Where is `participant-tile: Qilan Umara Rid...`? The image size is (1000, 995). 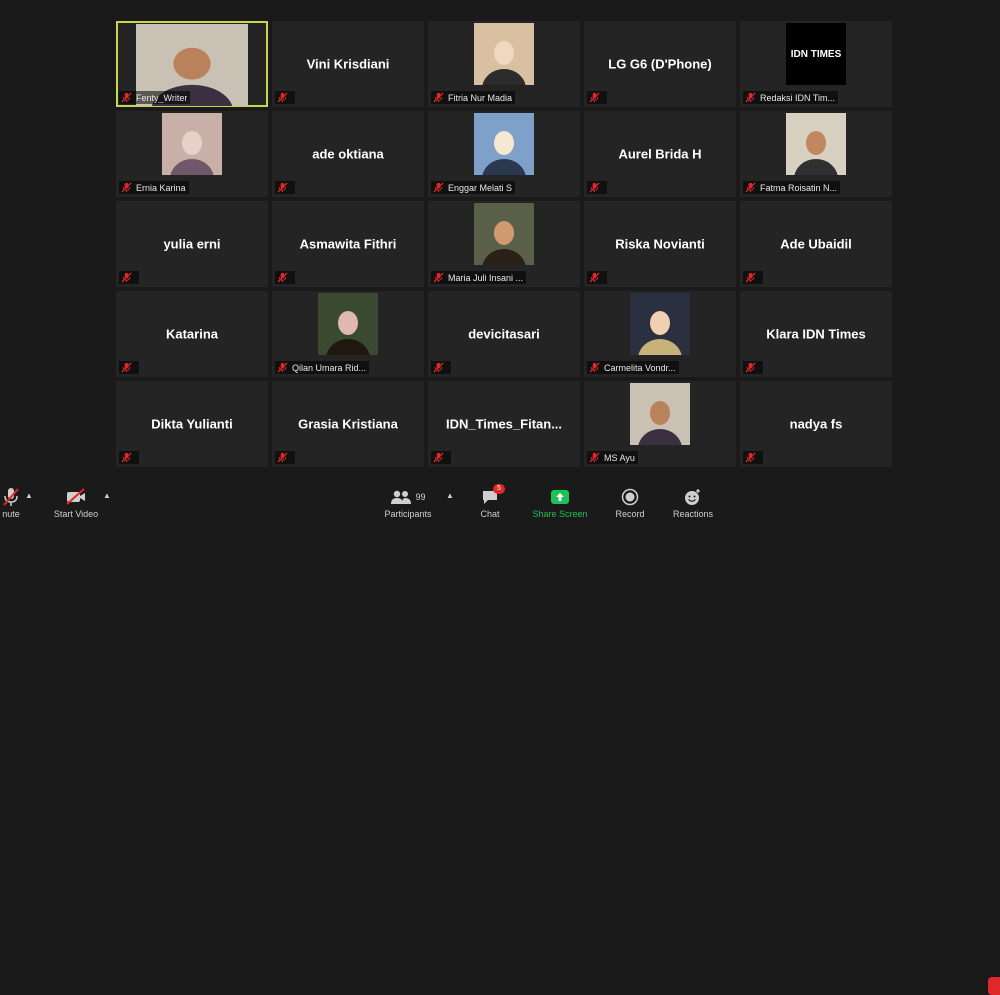
participant-tile: Qilan Umara Rid... is located at coordinates (348, 334).